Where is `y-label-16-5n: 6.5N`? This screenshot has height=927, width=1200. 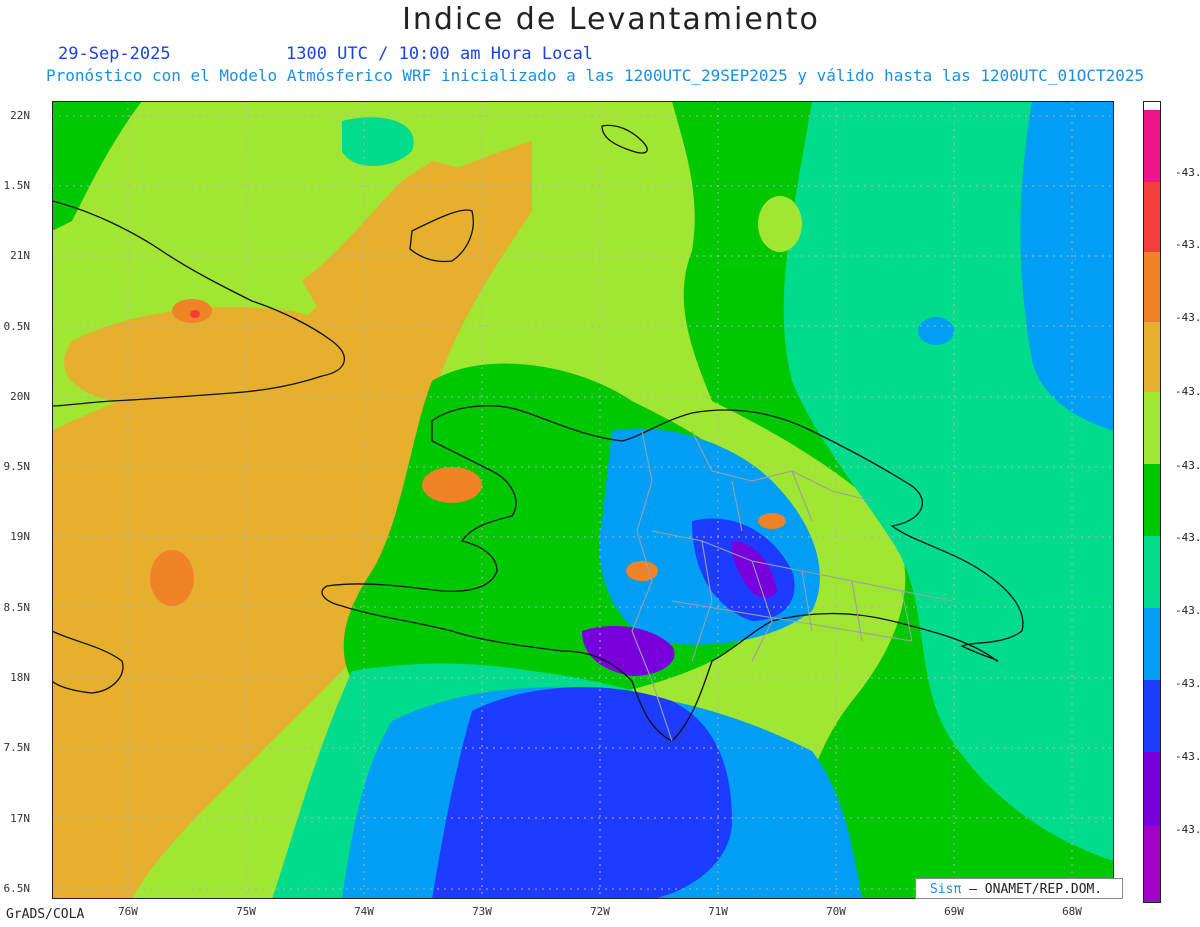
y-label-16-5n: 6.5N is located at coordinates (17, 888).